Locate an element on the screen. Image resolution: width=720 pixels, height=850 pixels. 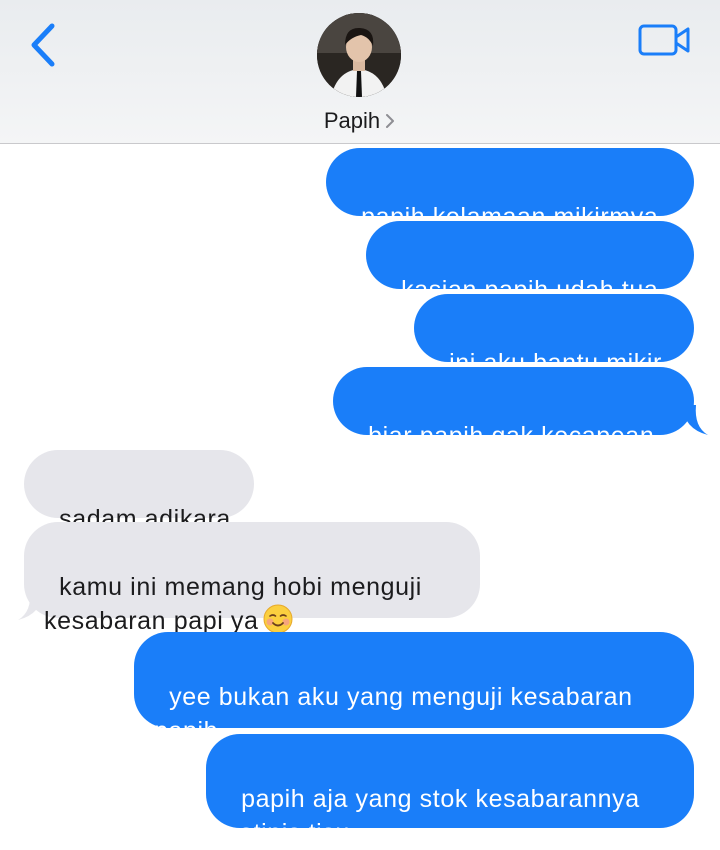
video-camera-icon is located at coordinates (664, 40).